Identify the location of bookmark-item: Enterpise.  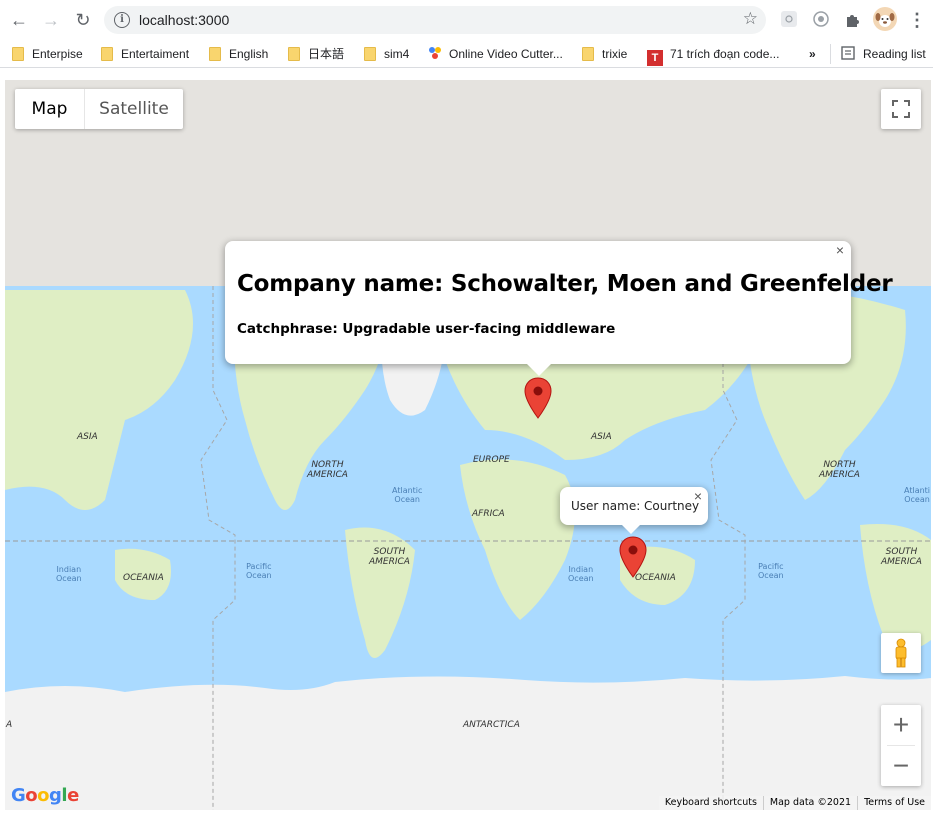
(47, 54).